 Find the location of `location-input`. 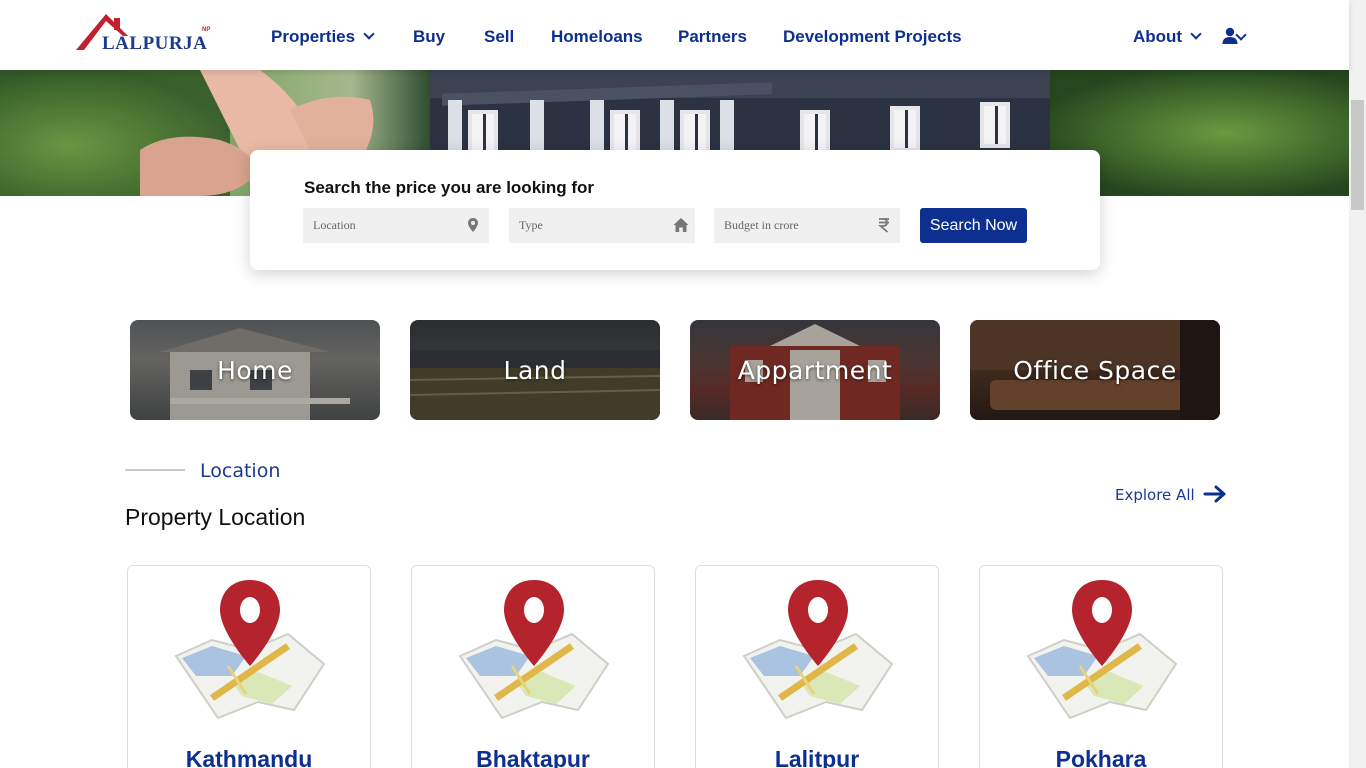

location-input is located at coordinates (396, 225).